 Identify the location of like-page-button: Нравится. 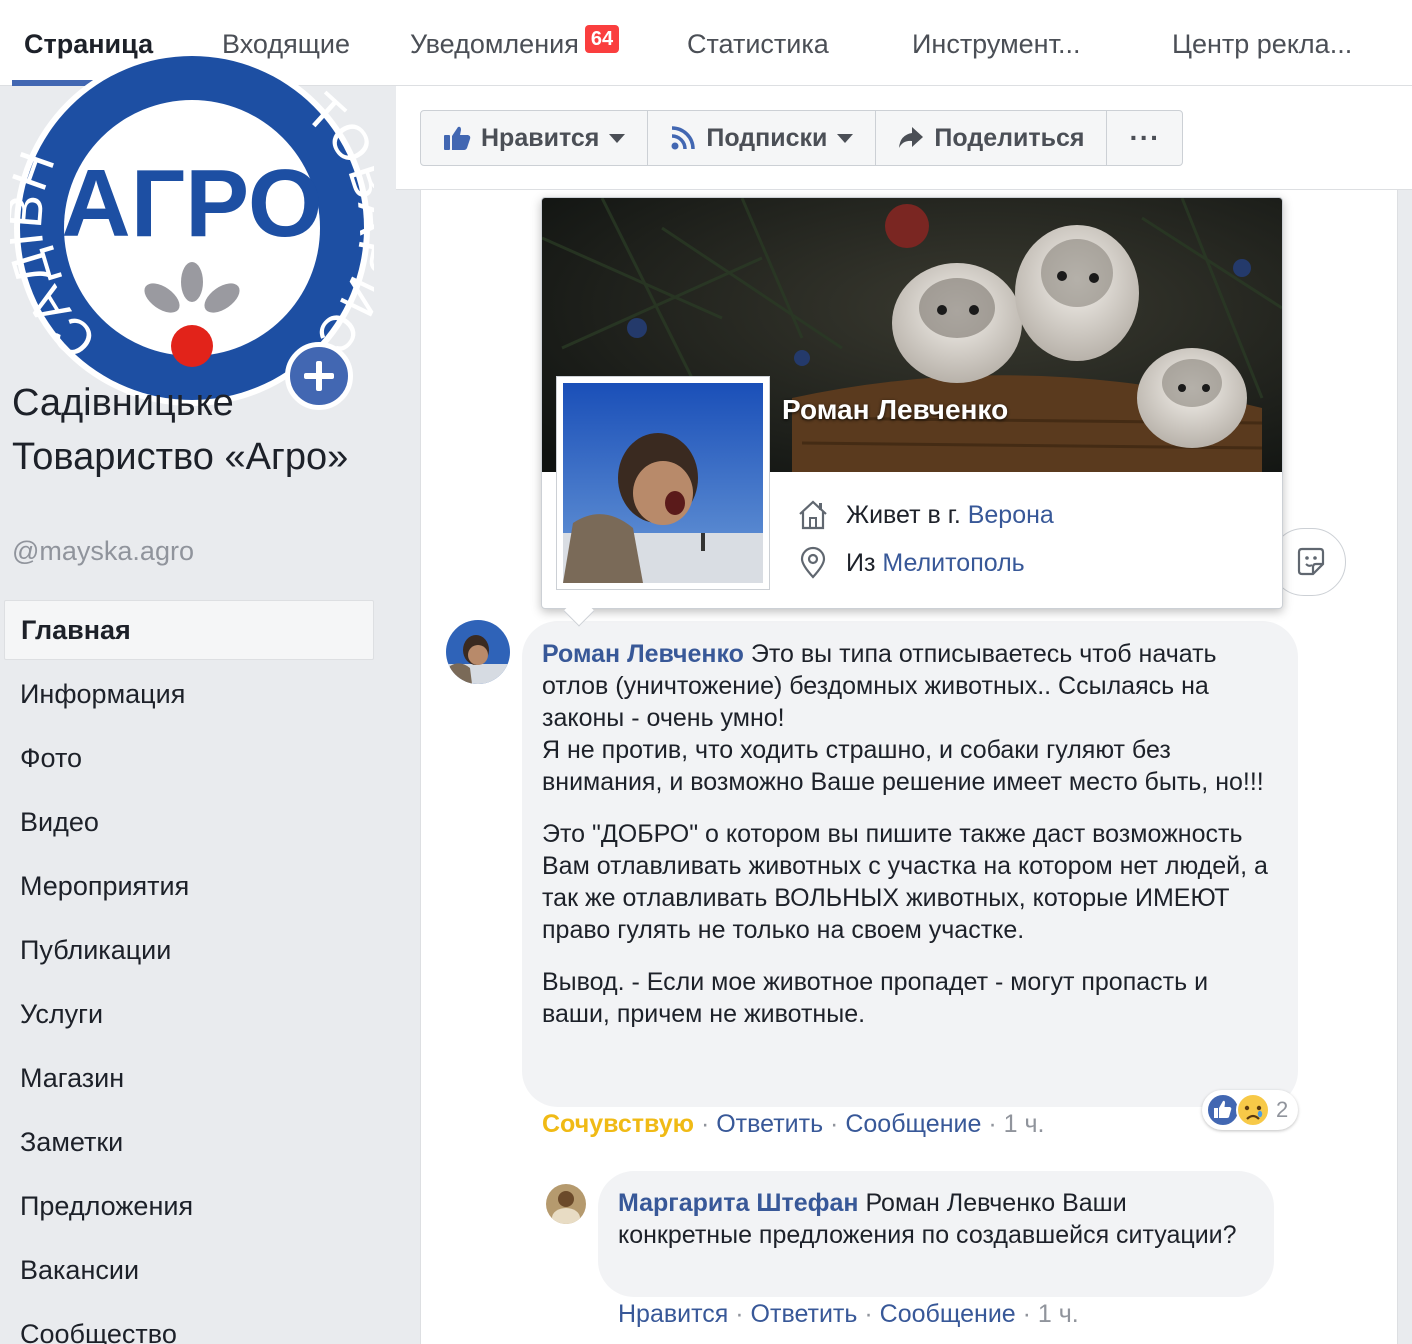
(535, 138).